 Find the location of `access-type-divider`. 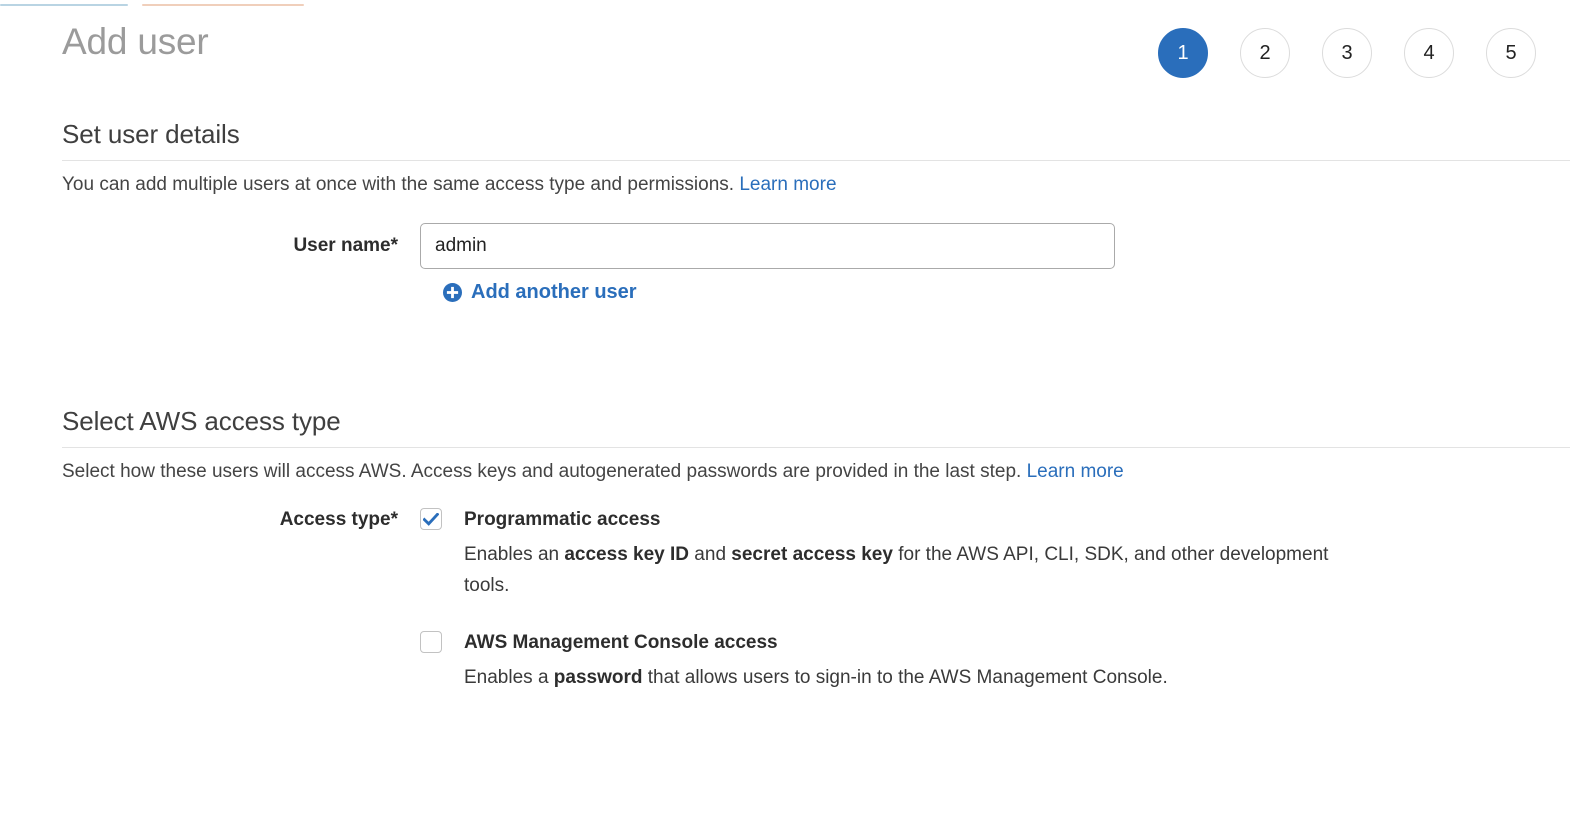

access-type-divider is located at coordinates (816, 447).